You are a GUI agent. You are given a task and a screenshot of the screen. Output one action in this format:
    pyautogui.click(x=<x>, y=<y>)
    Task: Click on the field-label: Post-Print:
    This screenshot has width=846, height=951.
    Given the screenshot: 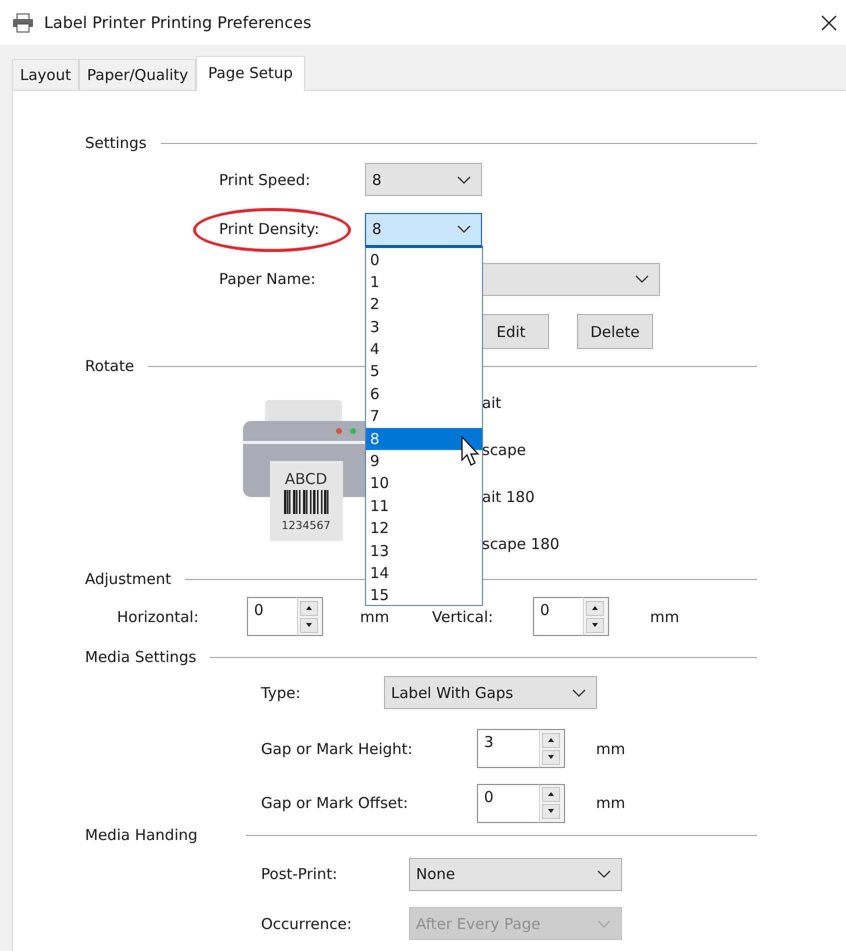 What is the action you would take?
    pyautogui.click(x=299, y=874)
    